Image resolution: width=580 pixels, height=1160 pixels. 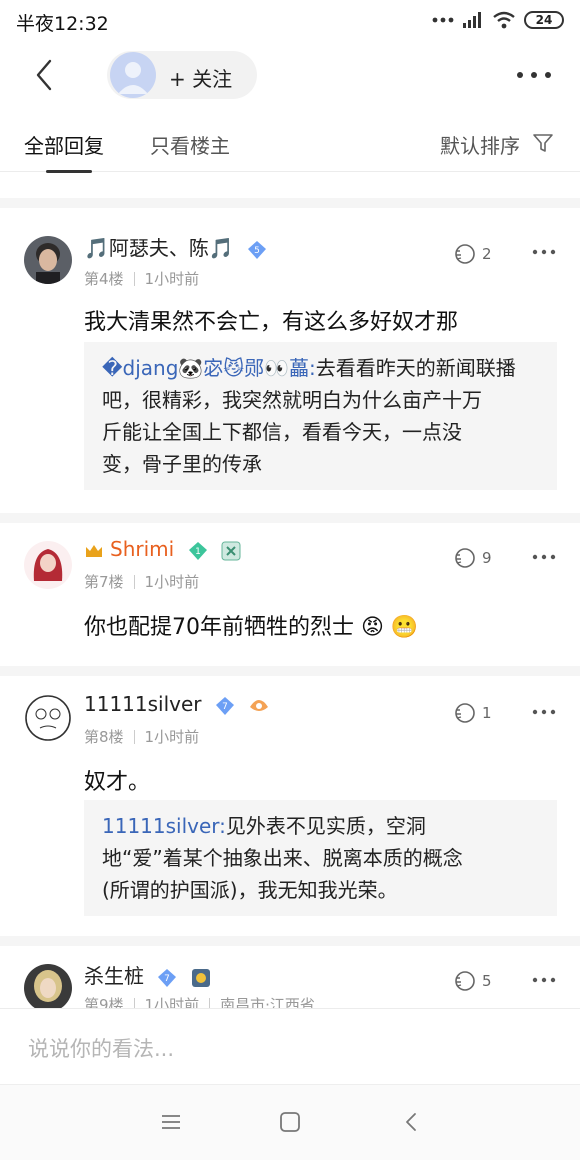 I want to click on level-badge-icon: 5, so click(x=257, y=249).